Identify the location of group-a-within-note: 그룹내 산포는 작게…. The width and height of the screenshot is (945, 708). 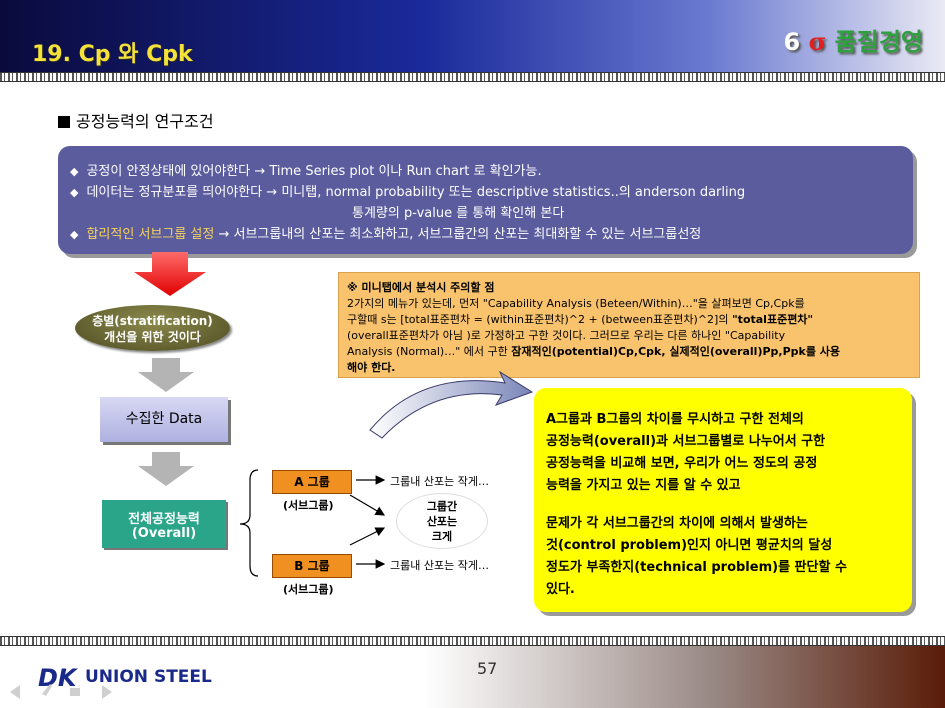
(439, 481).